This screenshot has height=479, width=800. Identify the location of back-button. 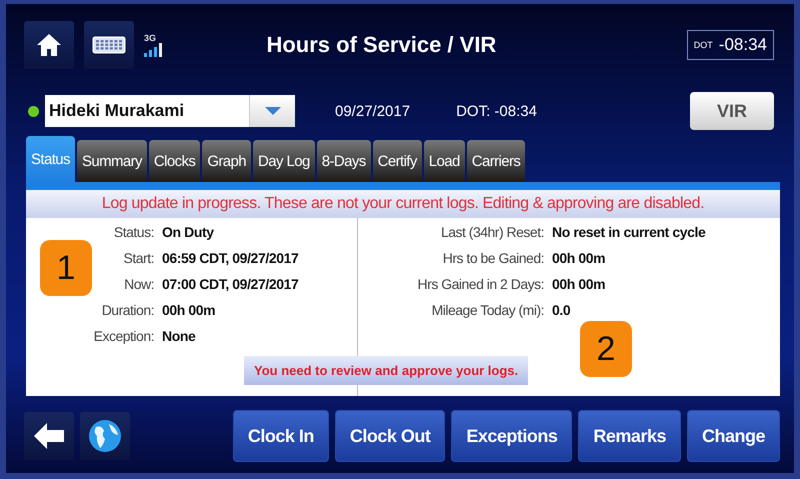
(49, 436).